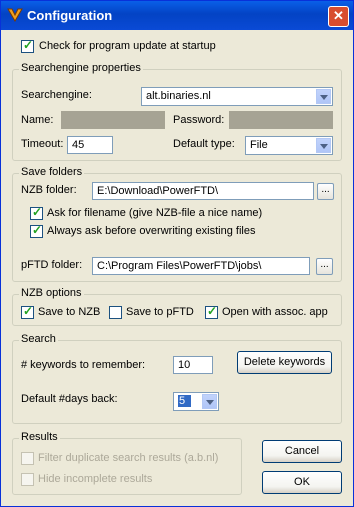 This screenshot has width=354, height=507. What do you see at coordinates (204, 144) in the screenshot?
I see `default-type-label: Default type:` at bounding box center [204, 144].